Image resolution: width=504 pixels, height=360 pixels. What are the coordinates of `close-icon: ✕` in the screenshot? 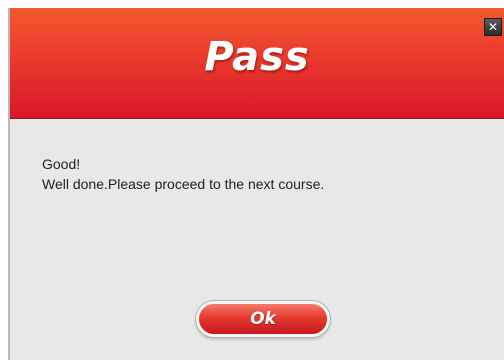 It's located at (493, 27).